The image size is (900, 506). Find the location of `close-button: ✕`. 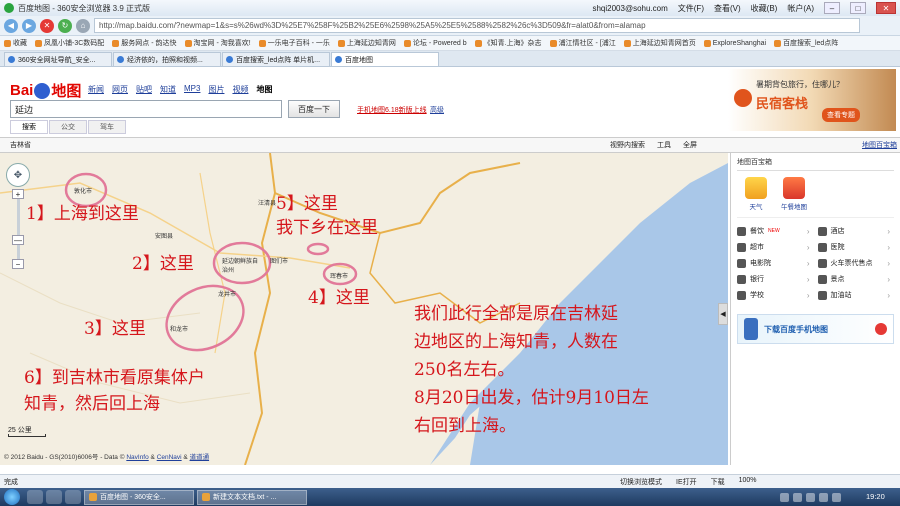

close-button: ✕ is located at coordinates (886, 8).